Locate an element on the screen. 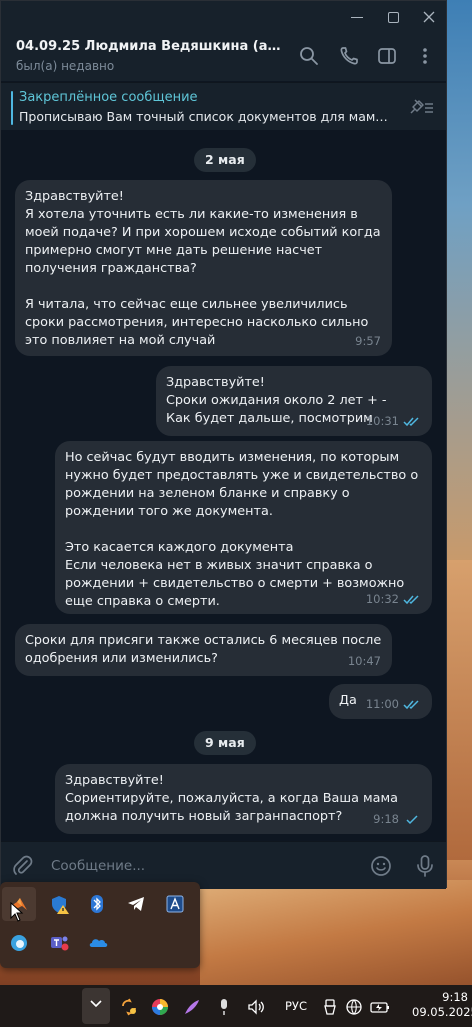 The height and width of the screenshot is (1027, 472). tray-a-app is located at coordinates (175, 904).